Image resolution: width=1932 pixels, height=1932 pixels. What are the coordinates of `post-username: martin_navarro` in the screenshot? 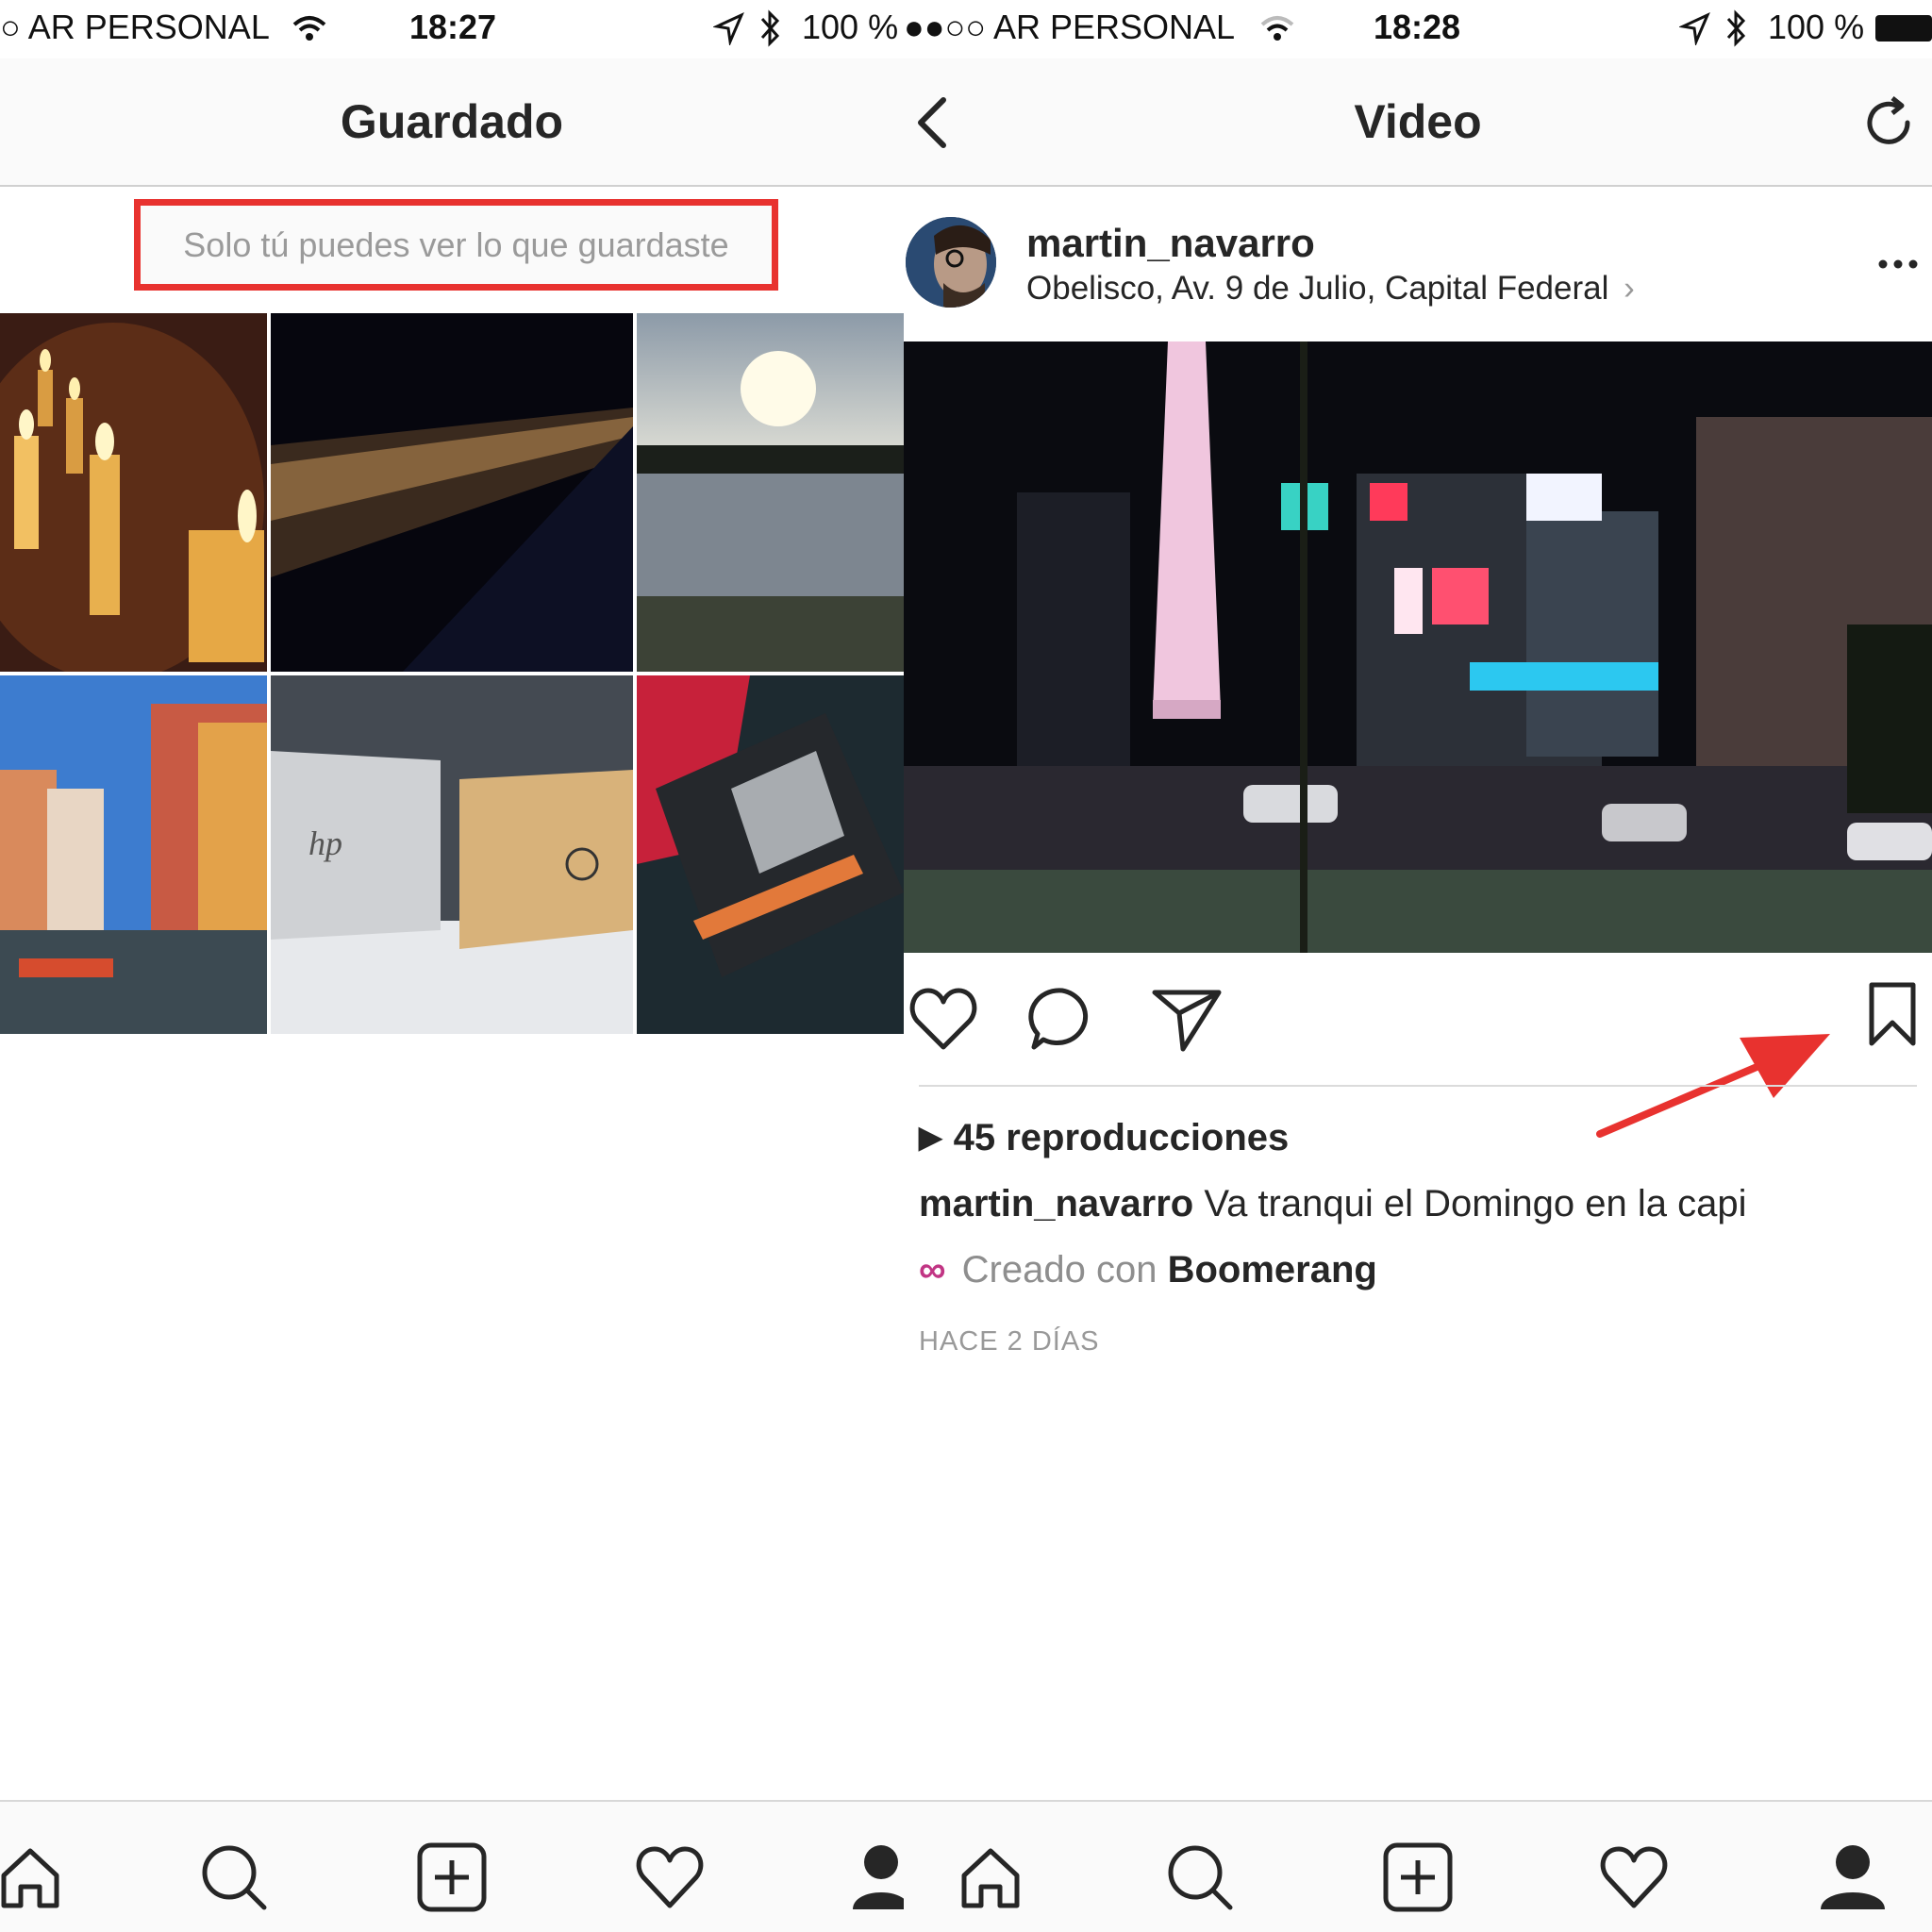 It's located at (1170, 244).